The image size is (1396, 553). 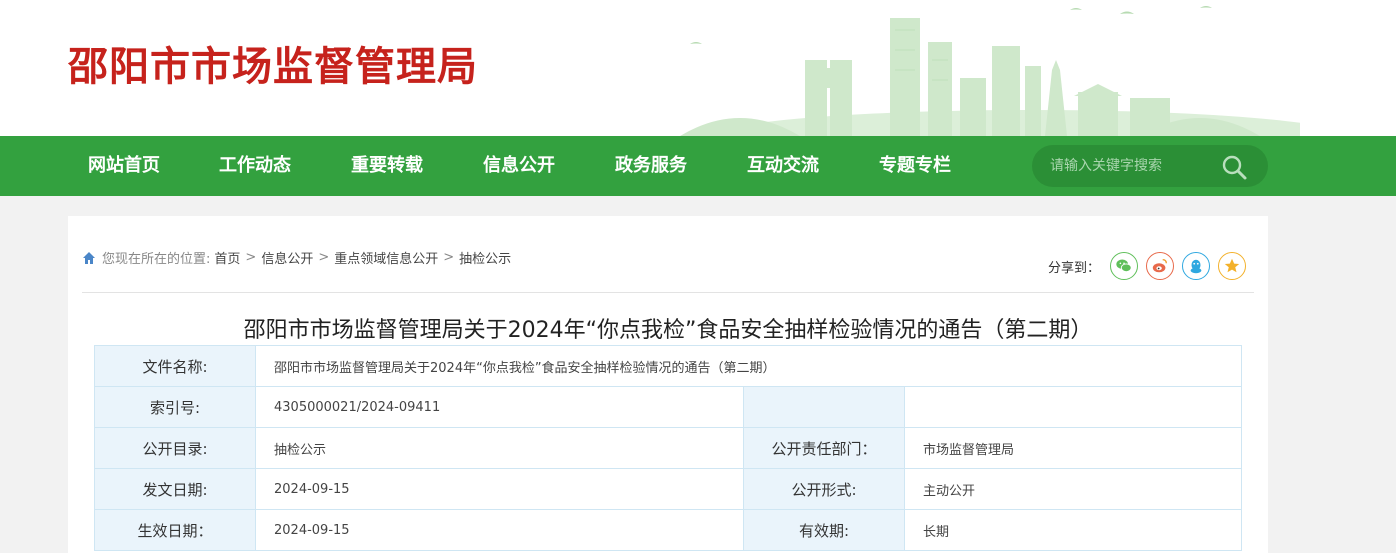 I want to click on nav-item-reposts: 重要转载, so click(x=387, y=166).